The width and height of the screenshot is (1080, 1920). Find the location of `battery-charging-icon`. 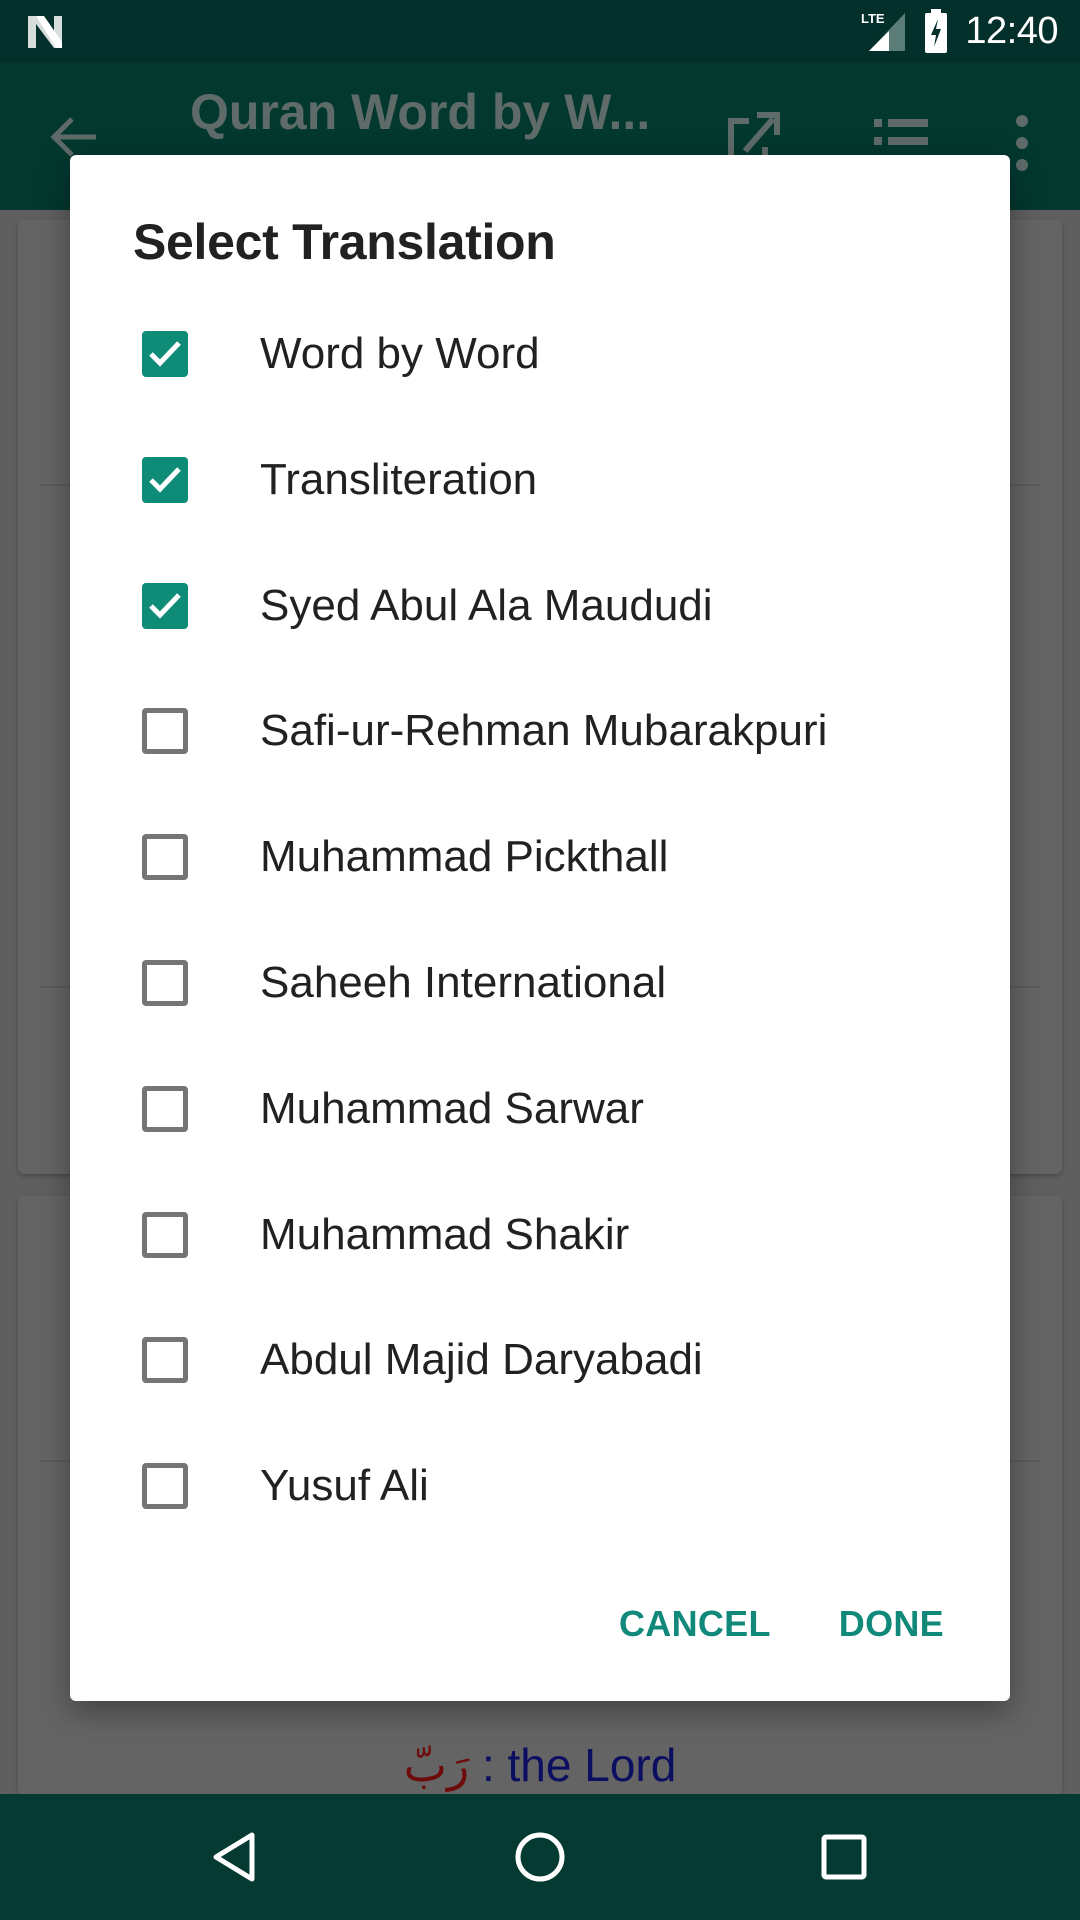

battery-charging-icon is located at coordinates (936, 31).